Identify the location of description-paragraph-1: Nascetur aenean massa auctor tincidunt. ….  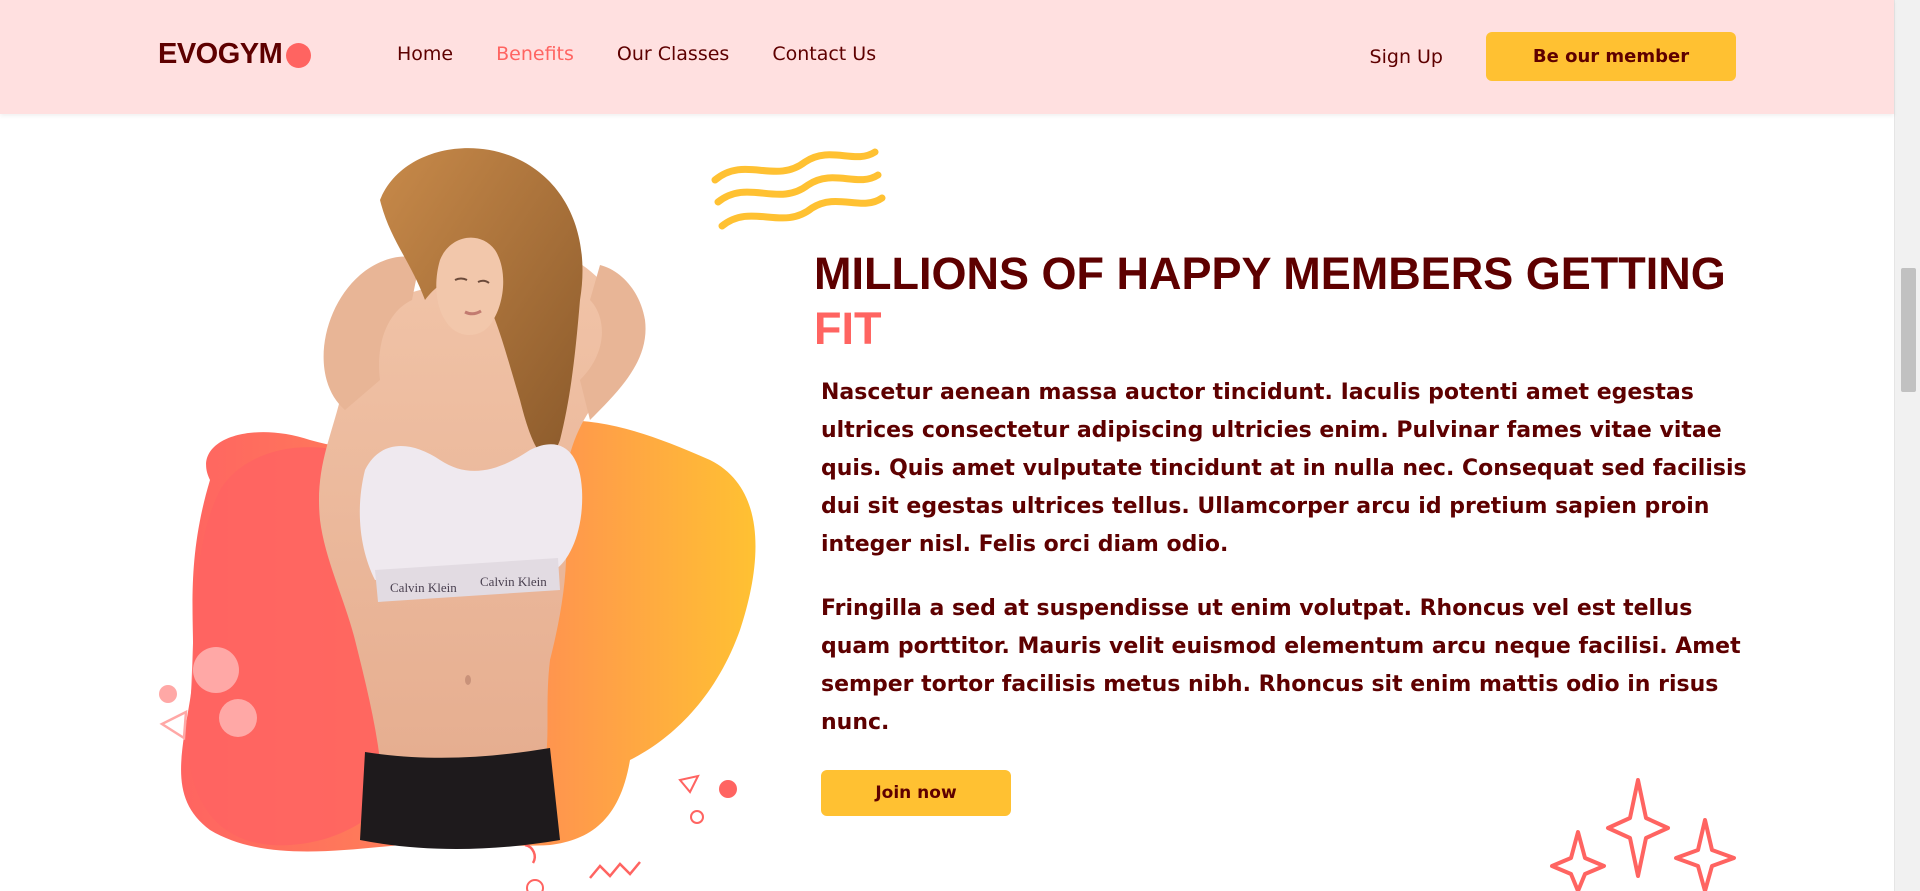
(1284, 468).